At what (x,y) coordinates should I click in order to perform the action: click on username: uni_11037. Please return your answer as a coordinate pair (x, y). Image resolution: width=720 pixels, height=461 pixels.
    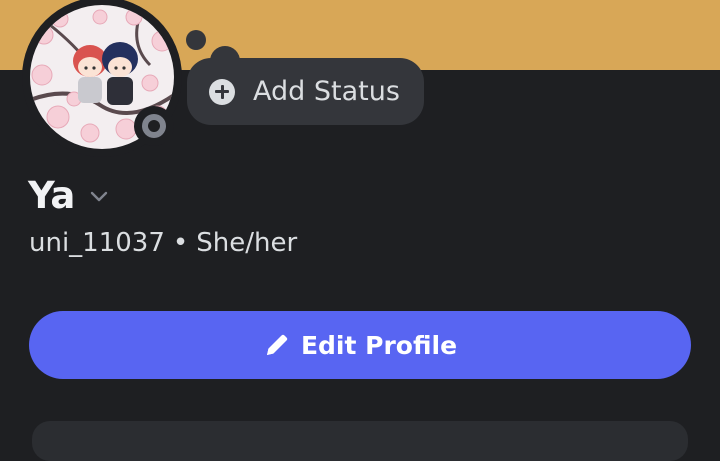
    Looking at the image, I should click on (97, 243).